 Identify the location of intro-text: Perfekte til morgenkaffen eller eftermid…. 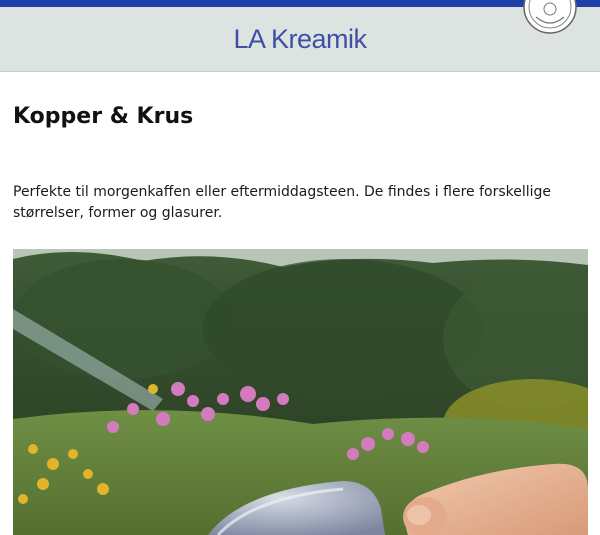
(282, 202).